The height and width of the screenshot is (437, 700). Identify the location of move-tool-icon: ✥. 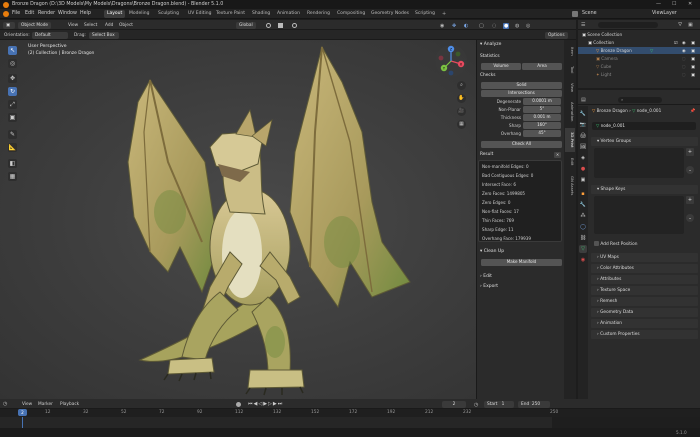
(12, 78).